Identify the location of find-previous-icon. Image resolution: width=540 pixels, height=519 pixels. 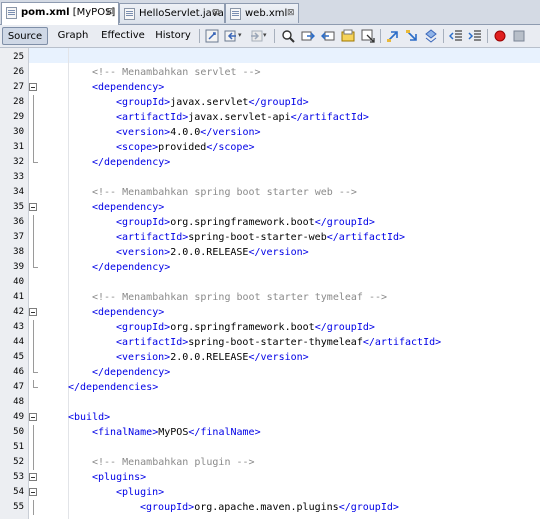
(308, 36).